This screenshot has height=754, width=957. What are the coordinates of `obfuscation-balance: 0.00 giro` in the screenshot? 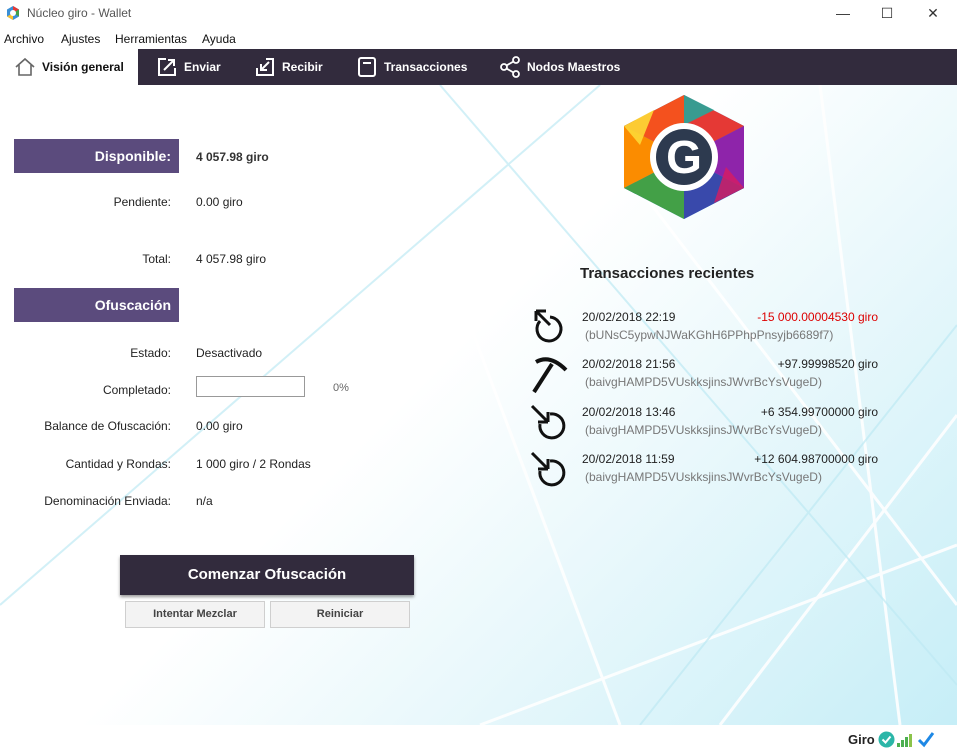 It's located at (219, 426).